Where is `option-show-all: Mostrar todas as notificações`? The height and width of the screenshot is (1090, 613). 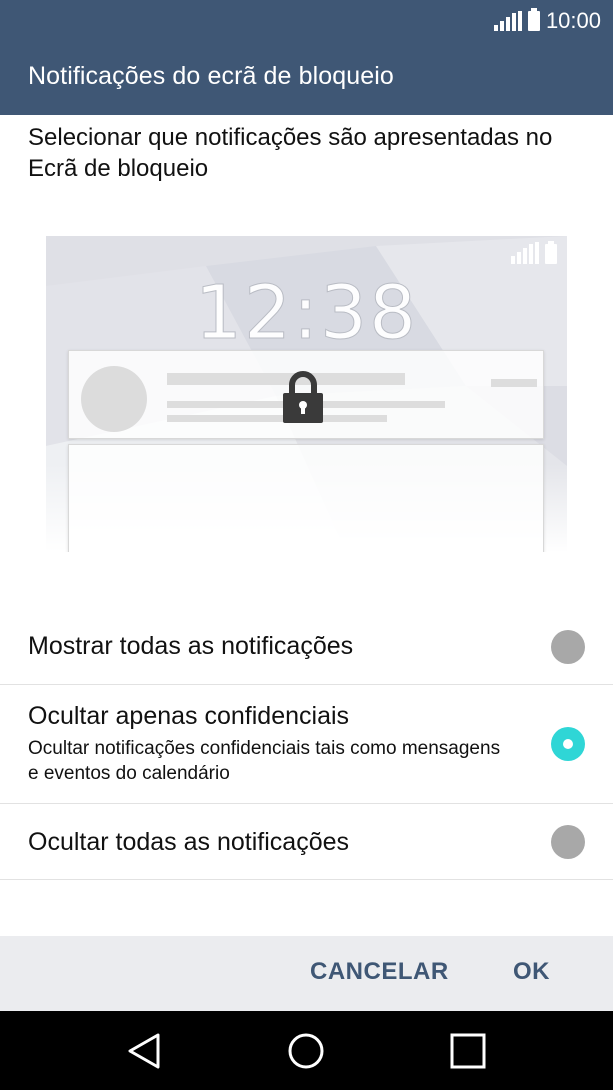 option-show-all: Mostrar todas as notificações is located at coordinates (306, 645).